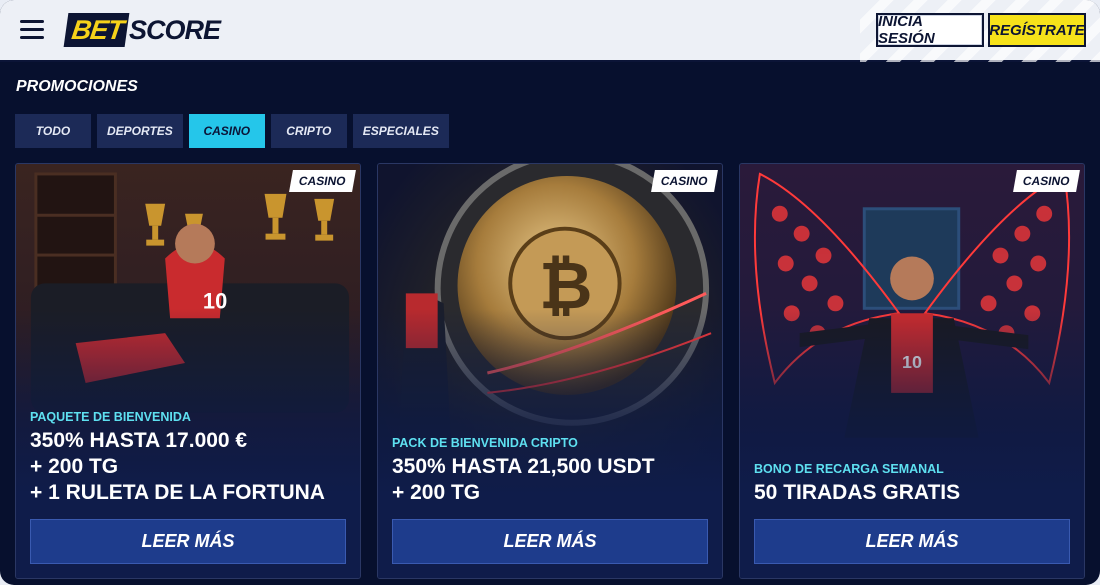  Describe the element at coordinates (308, 131) in the screenshot. I see `tab-cripto: CRIPTO` at that location.